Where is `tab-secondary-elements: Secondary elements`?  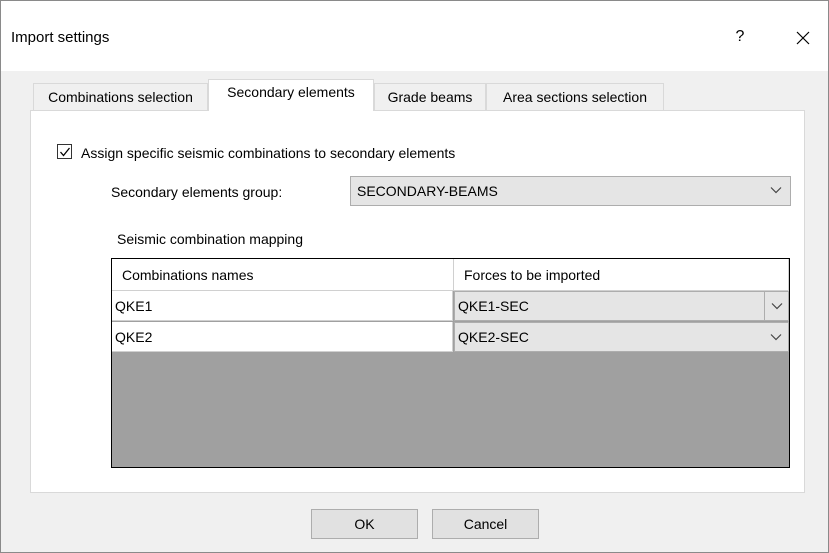 tab-secondary-elements: Secondary elements is located at coordinates (291, 95).